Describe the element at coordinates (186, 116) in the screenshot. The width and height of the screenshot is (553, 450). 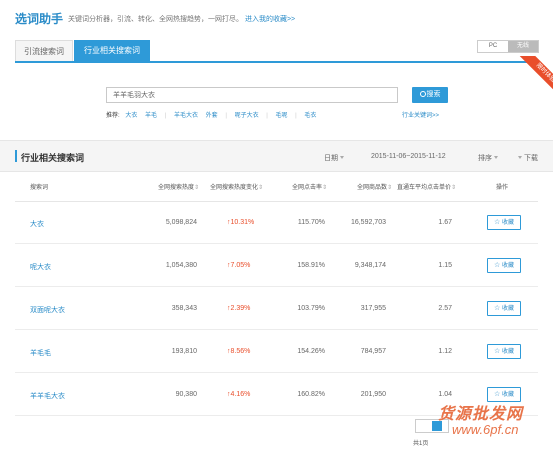
I see `recommend-item: 羊毛大衣` at that location.